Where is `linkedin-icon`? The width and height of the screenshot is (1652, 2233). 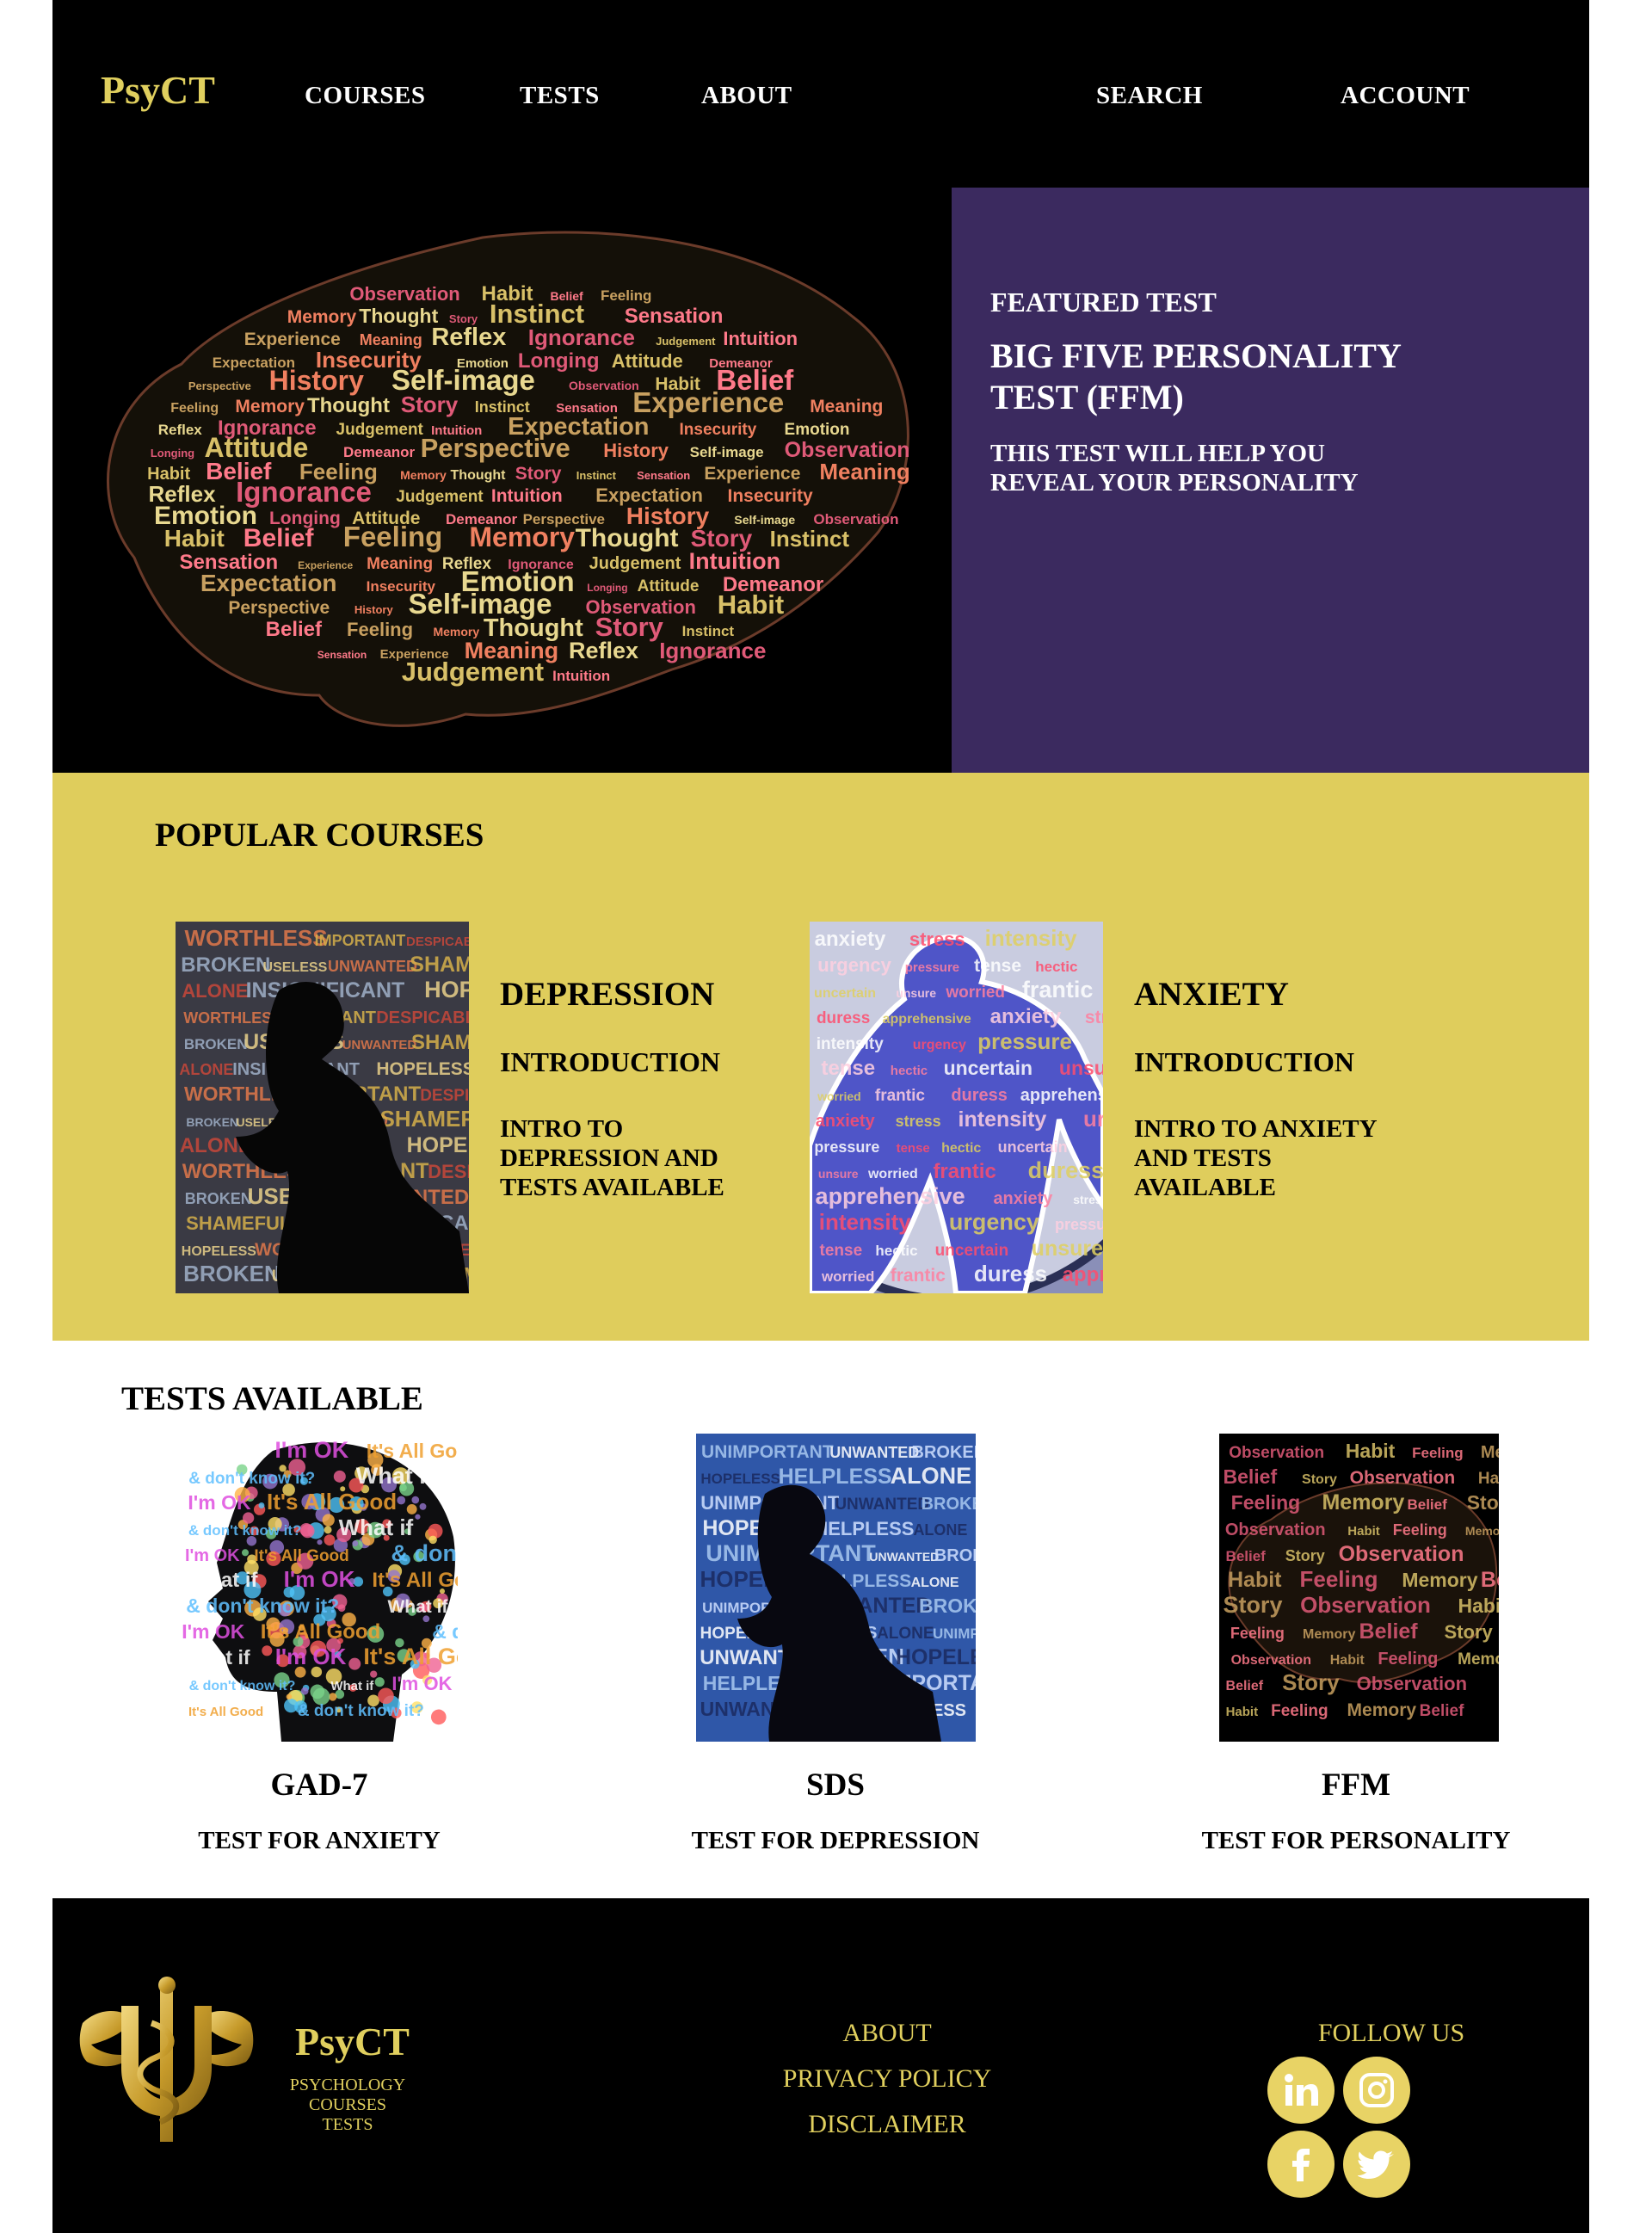 linkedin-icon is located at coordinates (1301, 2091).